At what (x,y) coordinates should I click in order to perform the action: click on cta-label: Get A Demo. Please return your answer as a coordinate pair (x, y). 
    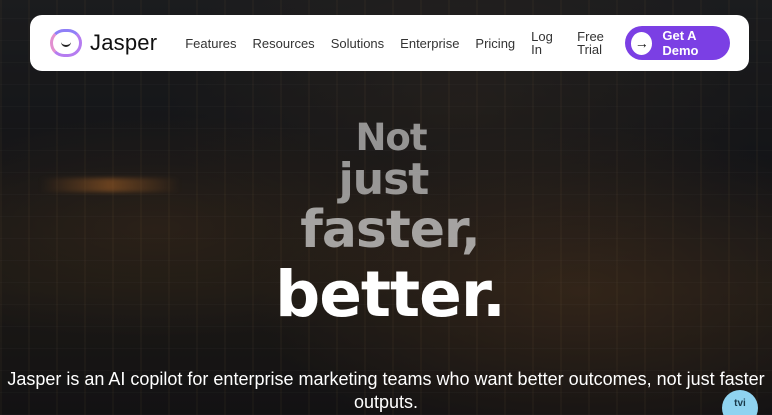
    Looking at the image, I should click on (680, 43).